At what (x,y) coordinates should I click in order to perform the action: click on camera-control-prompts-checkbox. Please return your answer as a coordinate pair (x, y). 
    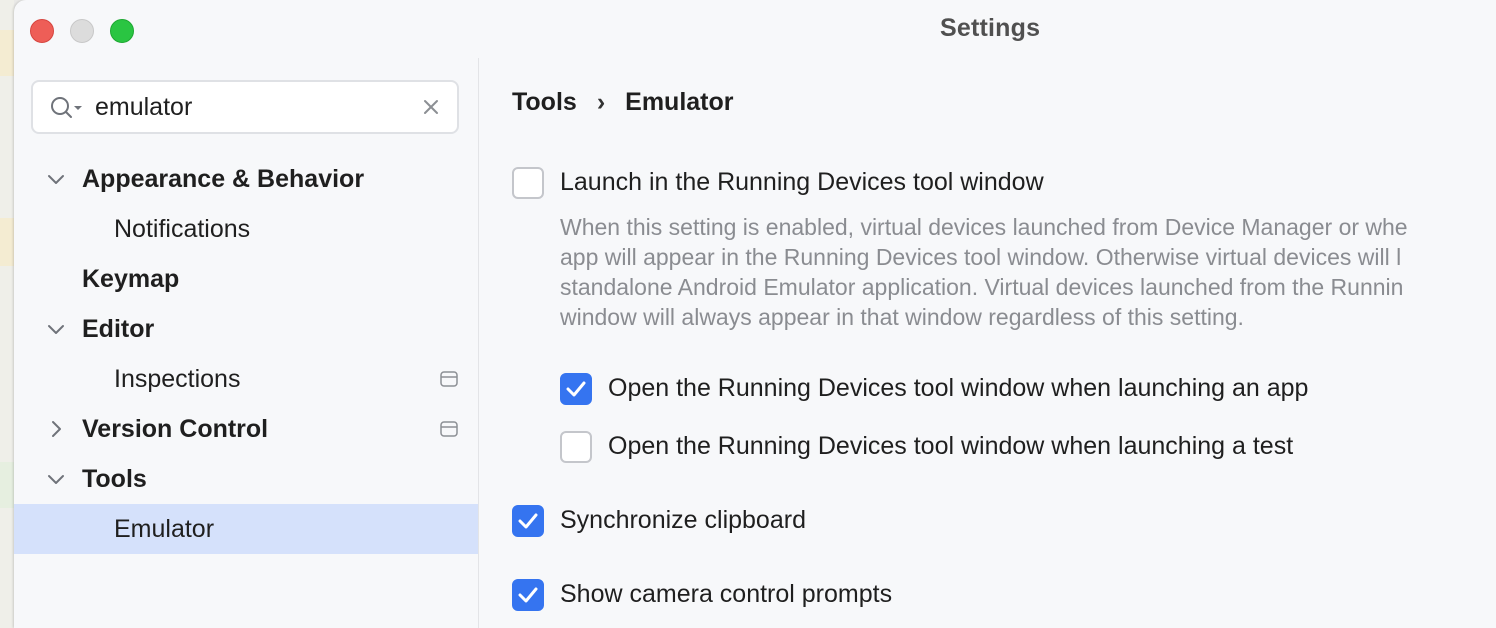
    Looking at the image, I should click on (528, 595).